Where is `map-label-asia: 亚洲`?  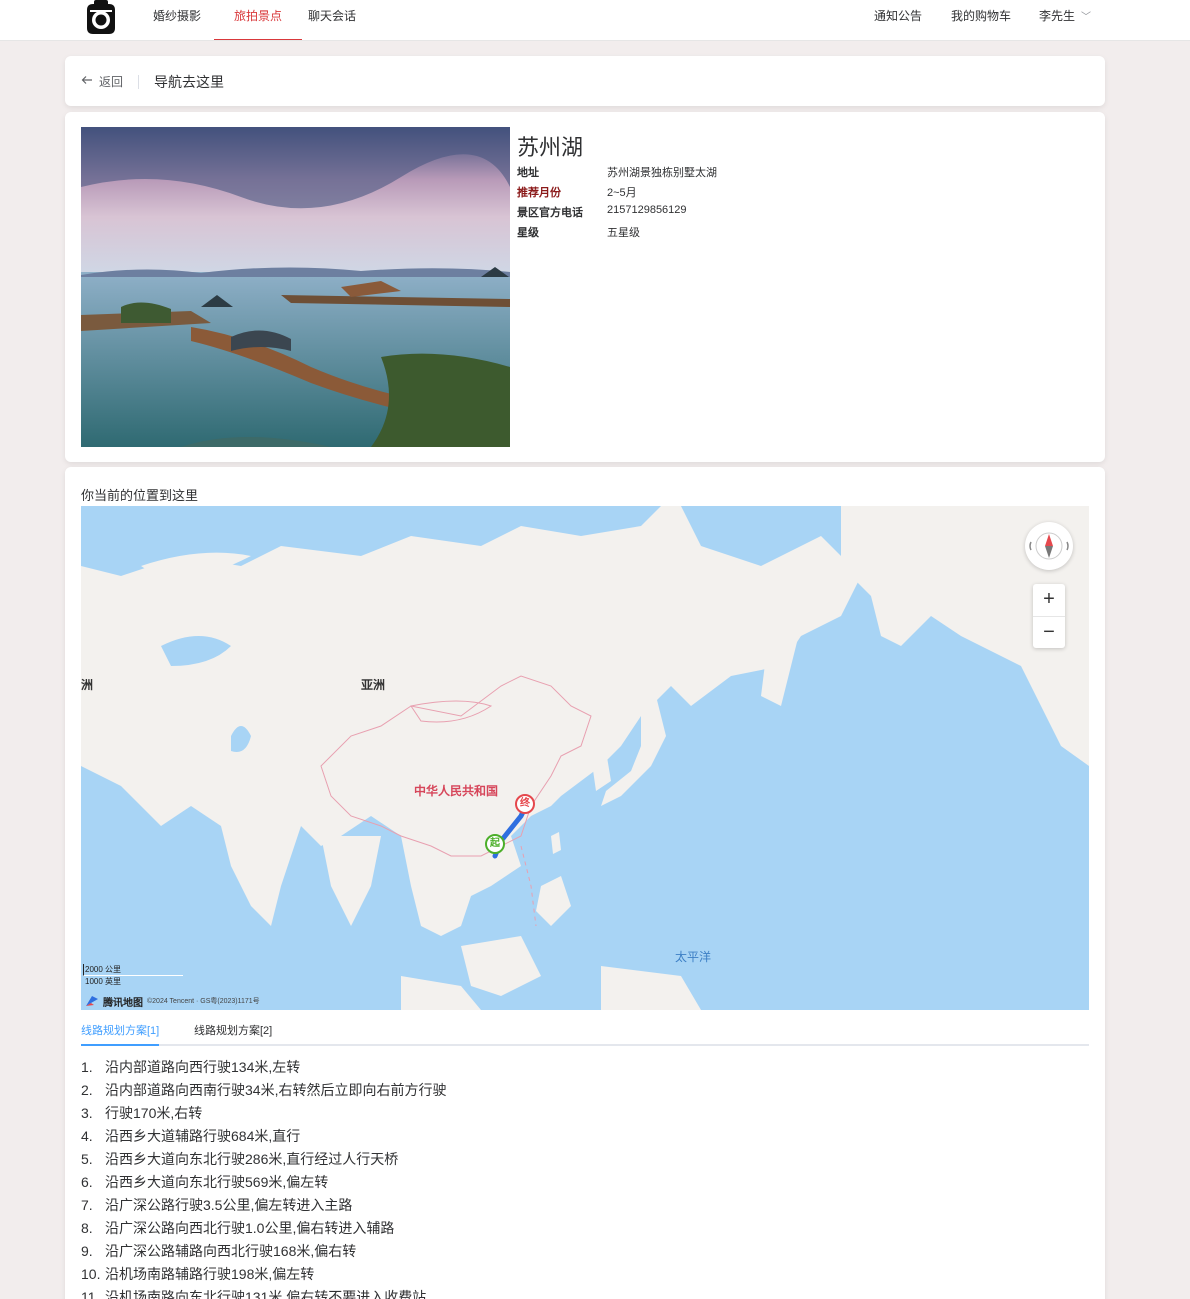
map-label-asia: 亚洲 is located at coordinates (373, 685).